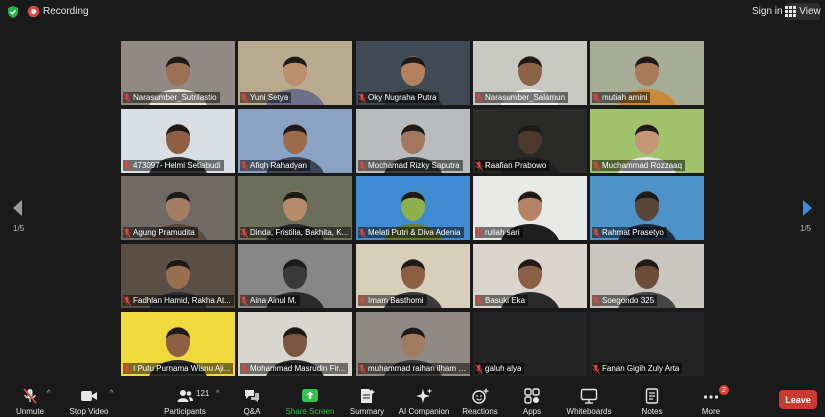 The width and height of the screenshot is (825, 417). What do you see at coordinates (203, 393) in the screenshot?
I see `participants-count: 121` at bounding box center [203, 393].